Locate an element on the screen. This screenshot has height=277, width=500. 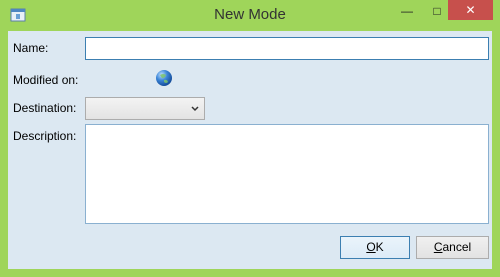
title-bar: New Mode — □ ✕ is located at coordinates (250, 15).